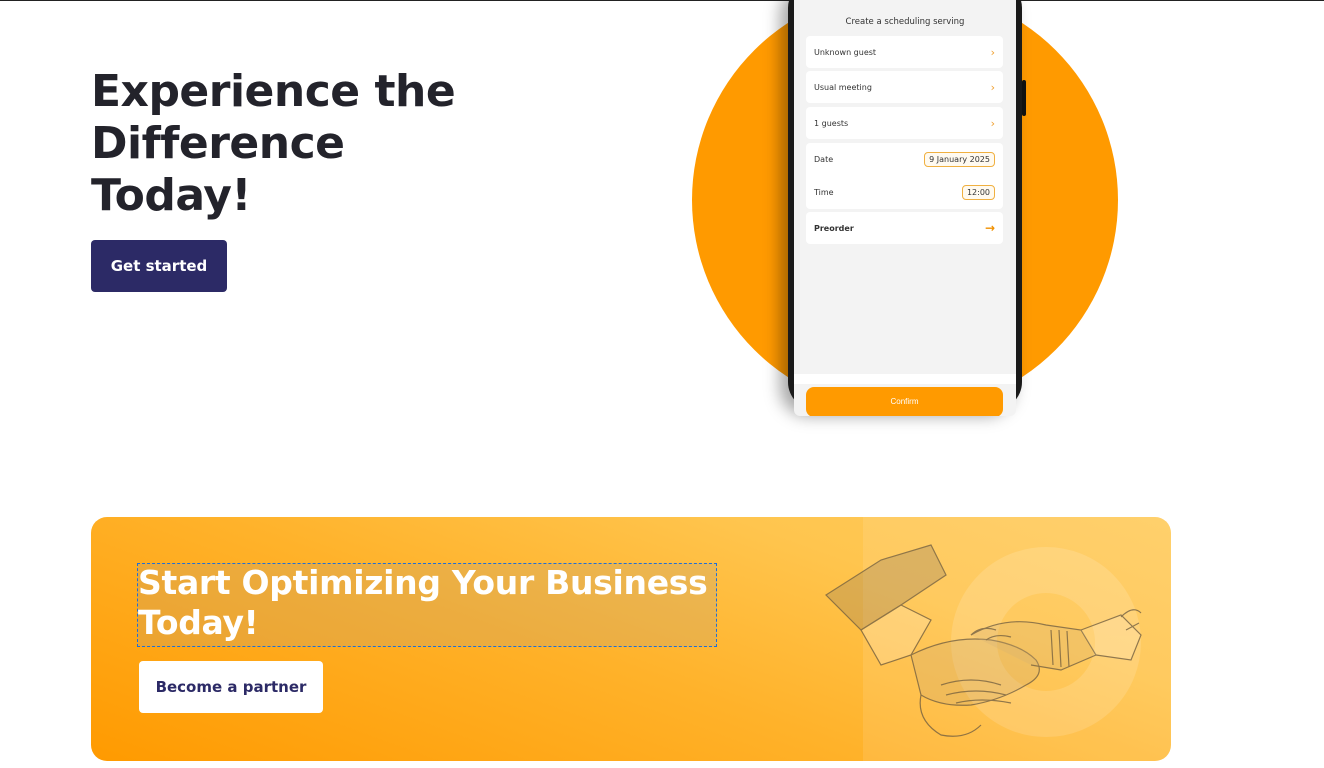 The image size is (1324, 768). What do you see at coordinates (159, 266) in the screenshot?
I see `get-started-button: Get started` at bounding box center [159, 266].